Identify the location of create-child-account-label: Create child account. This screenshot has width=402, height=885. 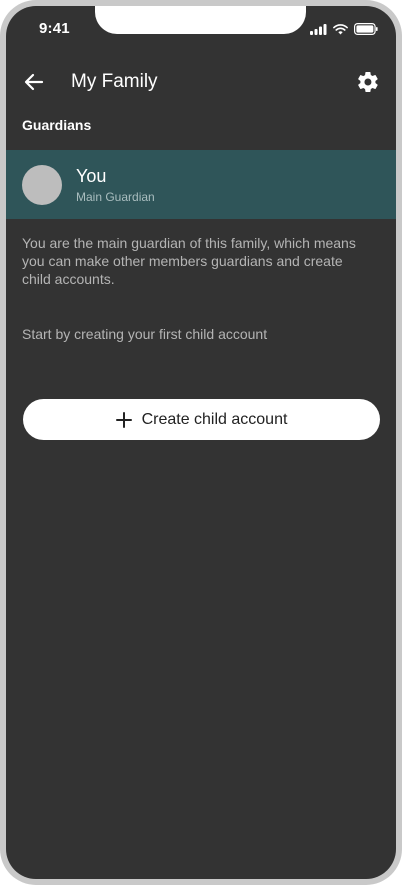
(214, 419).